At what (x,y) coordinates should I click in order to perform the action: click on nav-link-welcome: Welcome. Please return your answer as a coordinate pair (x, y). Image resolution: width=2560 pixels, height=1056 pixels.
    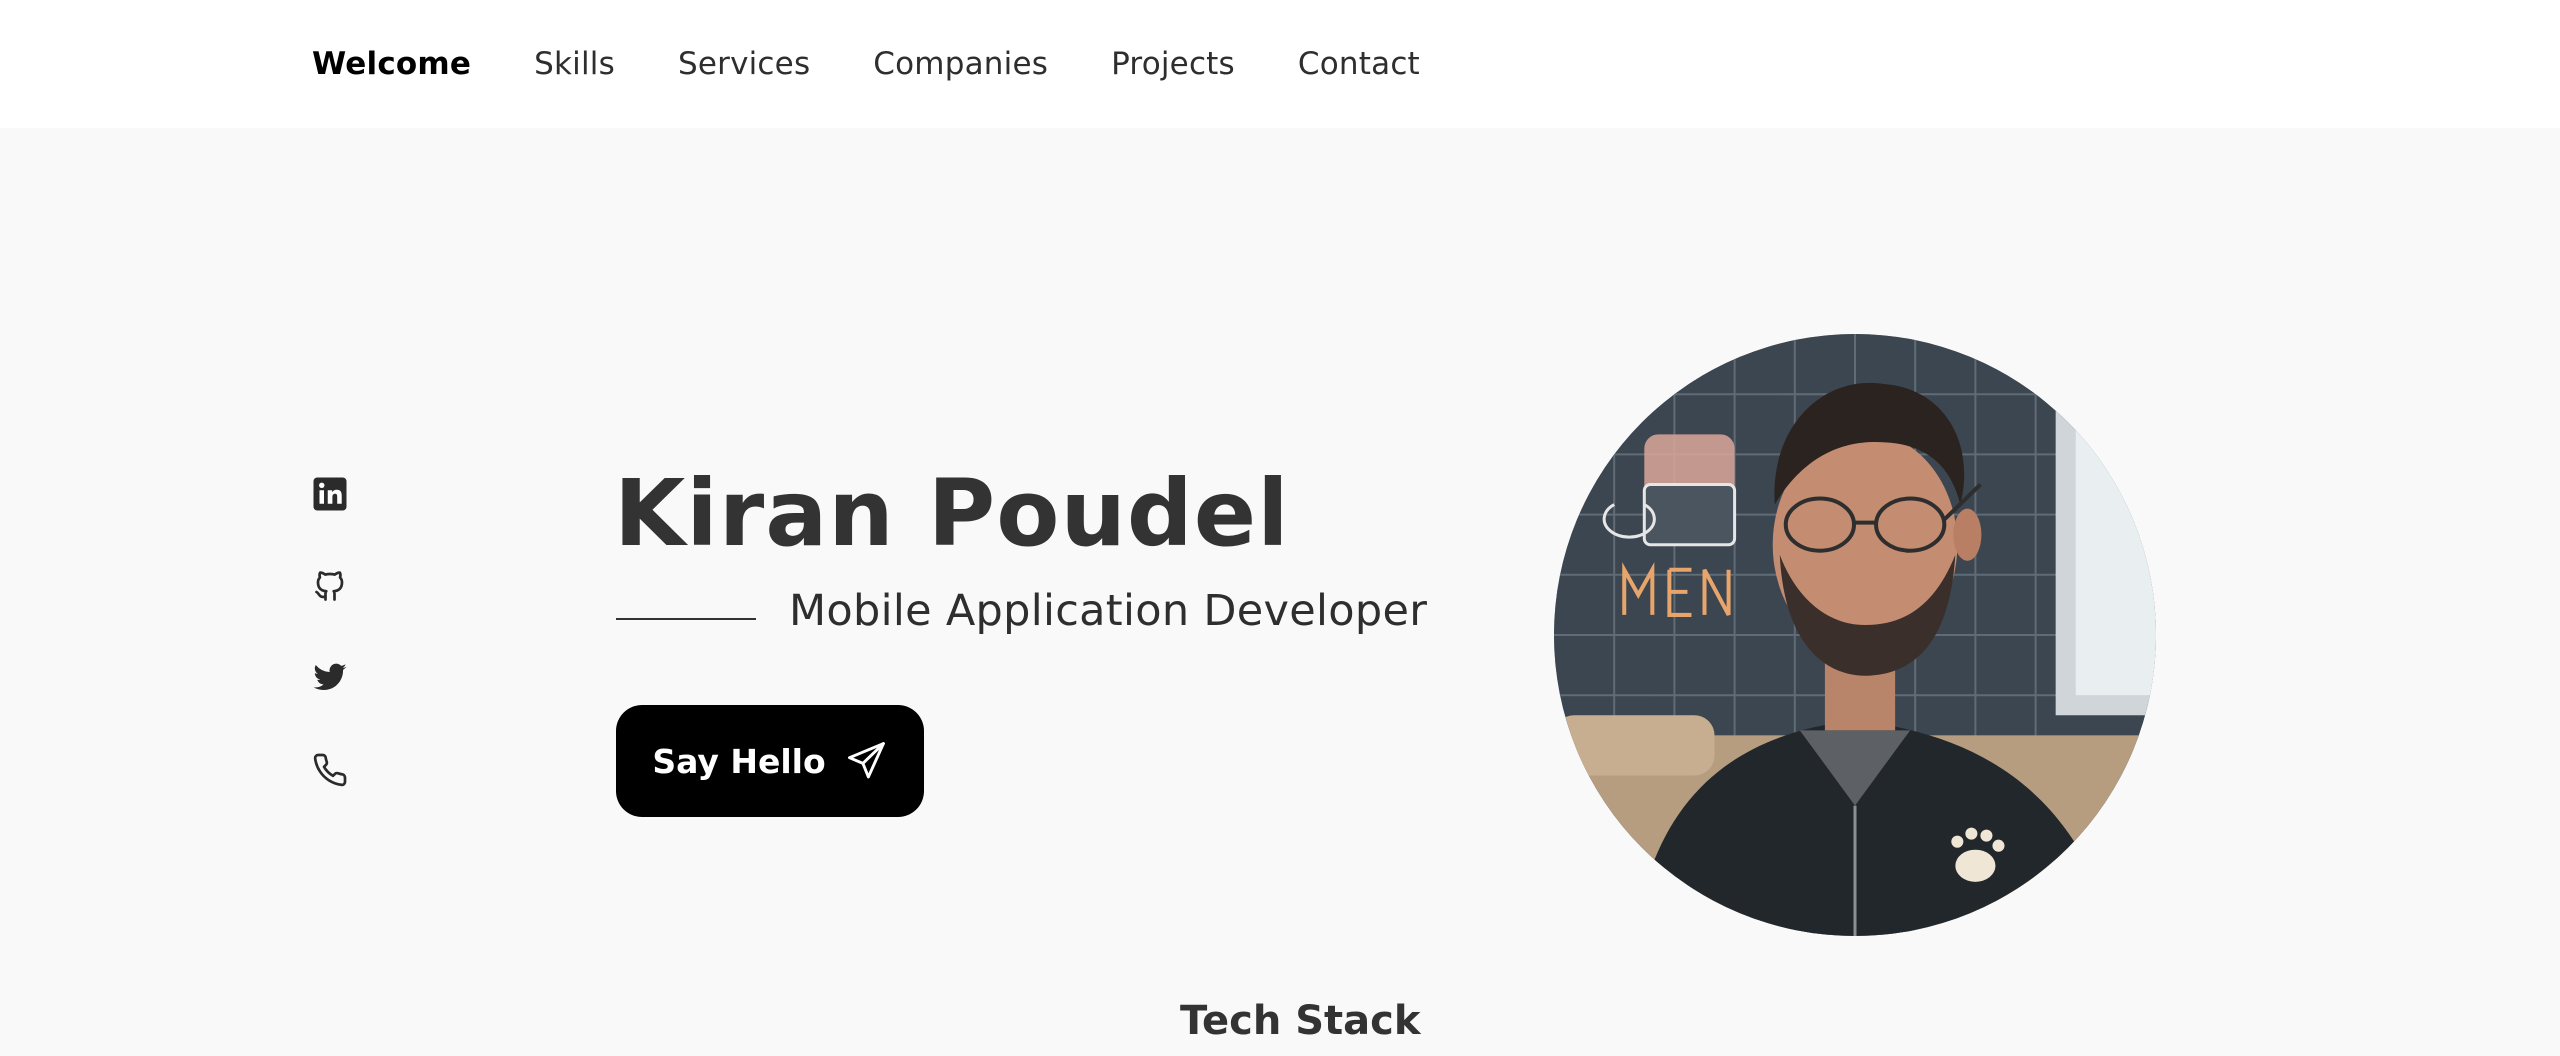
    Looking at the image, I should click on (391, 64).